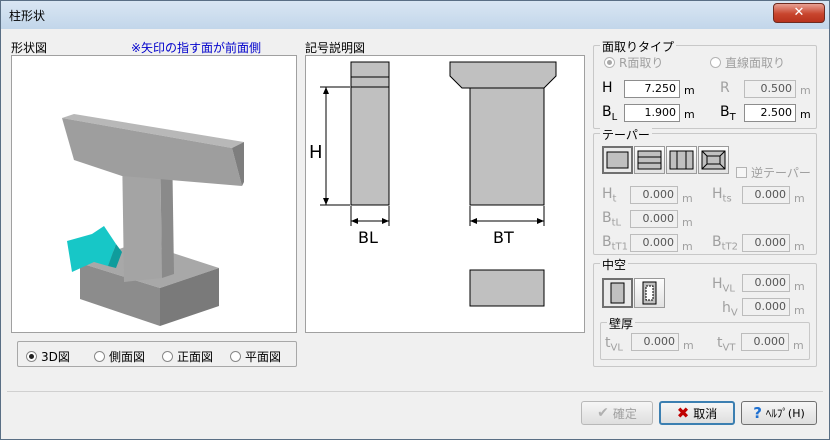  What do you see at coordinates (654, 195) in the screenshot?
I see `Ht-input: 0.000` at bounding box center [654, 195].